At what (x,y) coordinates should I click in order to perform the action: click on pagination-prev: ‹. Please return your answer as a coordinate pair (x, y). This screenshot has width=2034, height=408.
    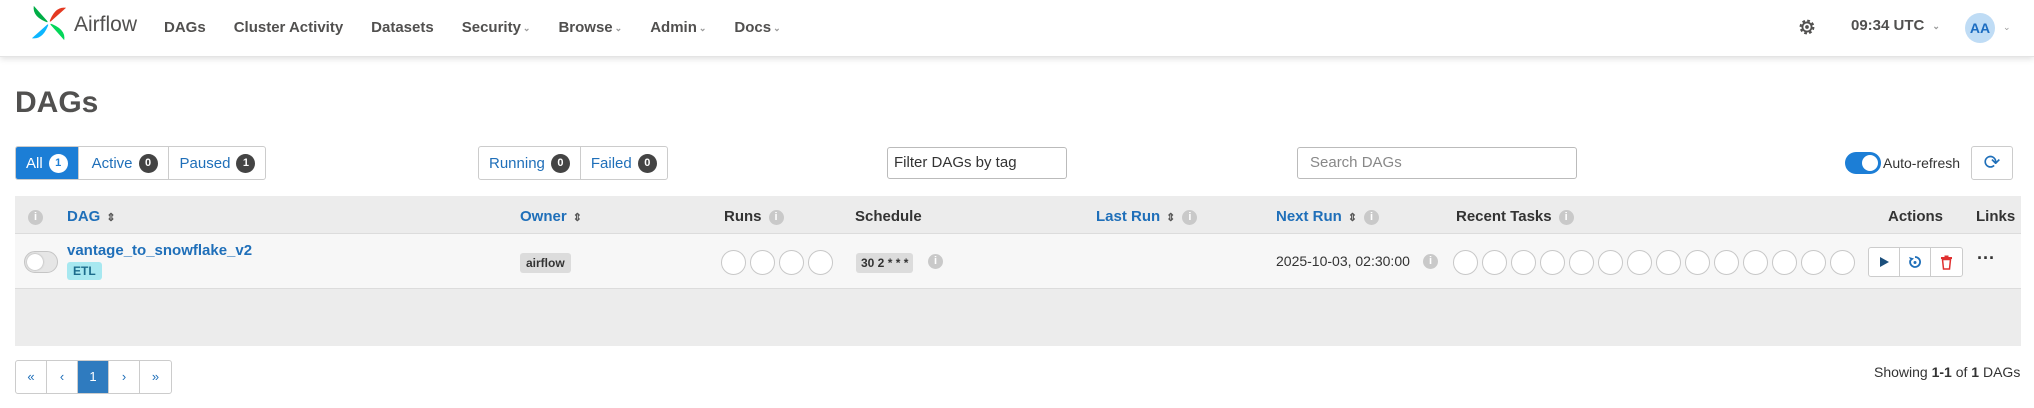
    Looking at the image, I should click on (62, 377).